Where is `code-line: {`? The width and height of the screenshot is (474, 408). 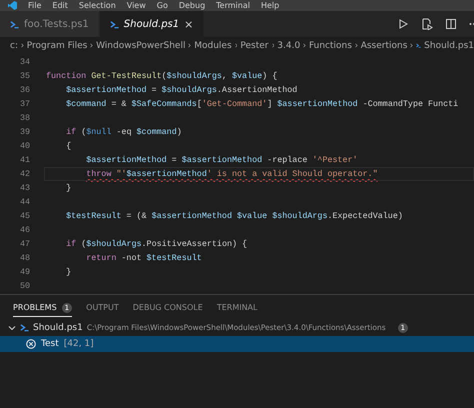
code-line: { is located at coordinates (68, 146).